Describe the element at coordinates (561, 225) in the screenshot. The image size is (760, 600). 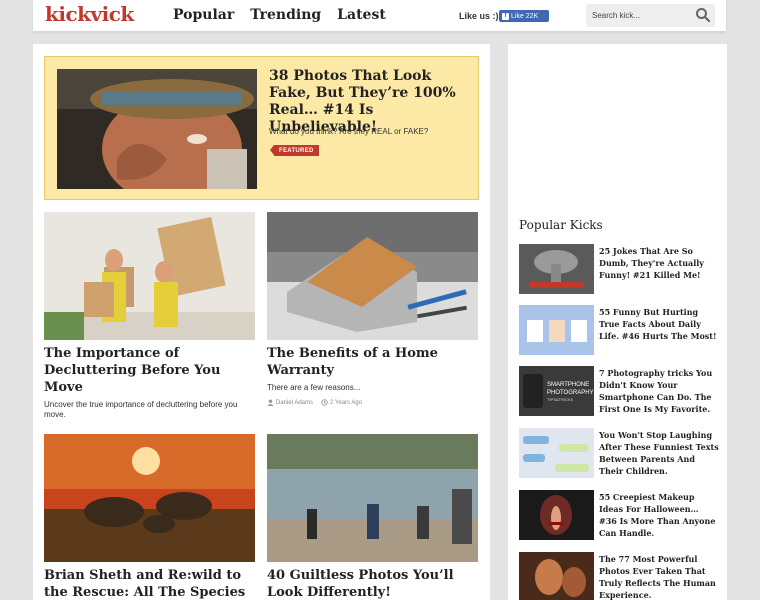
I see `popular-kicks-heading: Popular Kicks` at that location.